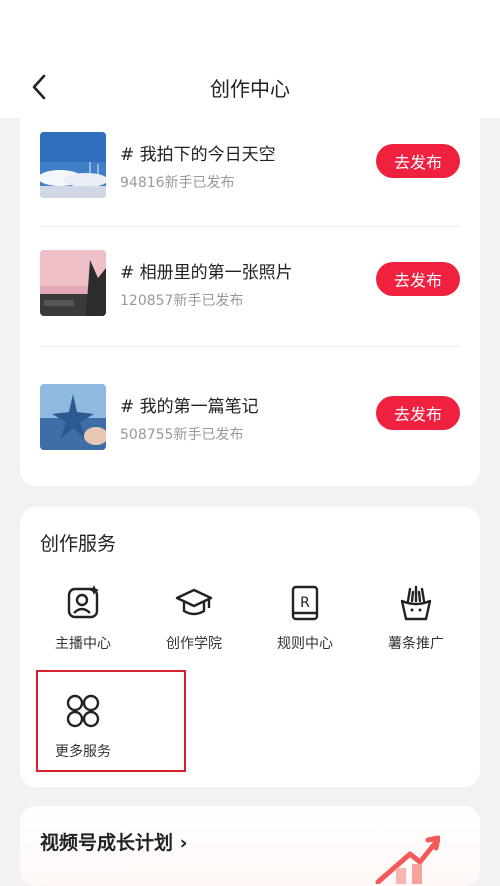 The image size is (500, 886). I want to click on task-item: # 相册里的第一张照片 120857新手已发布 去发布, so click(250, 283).